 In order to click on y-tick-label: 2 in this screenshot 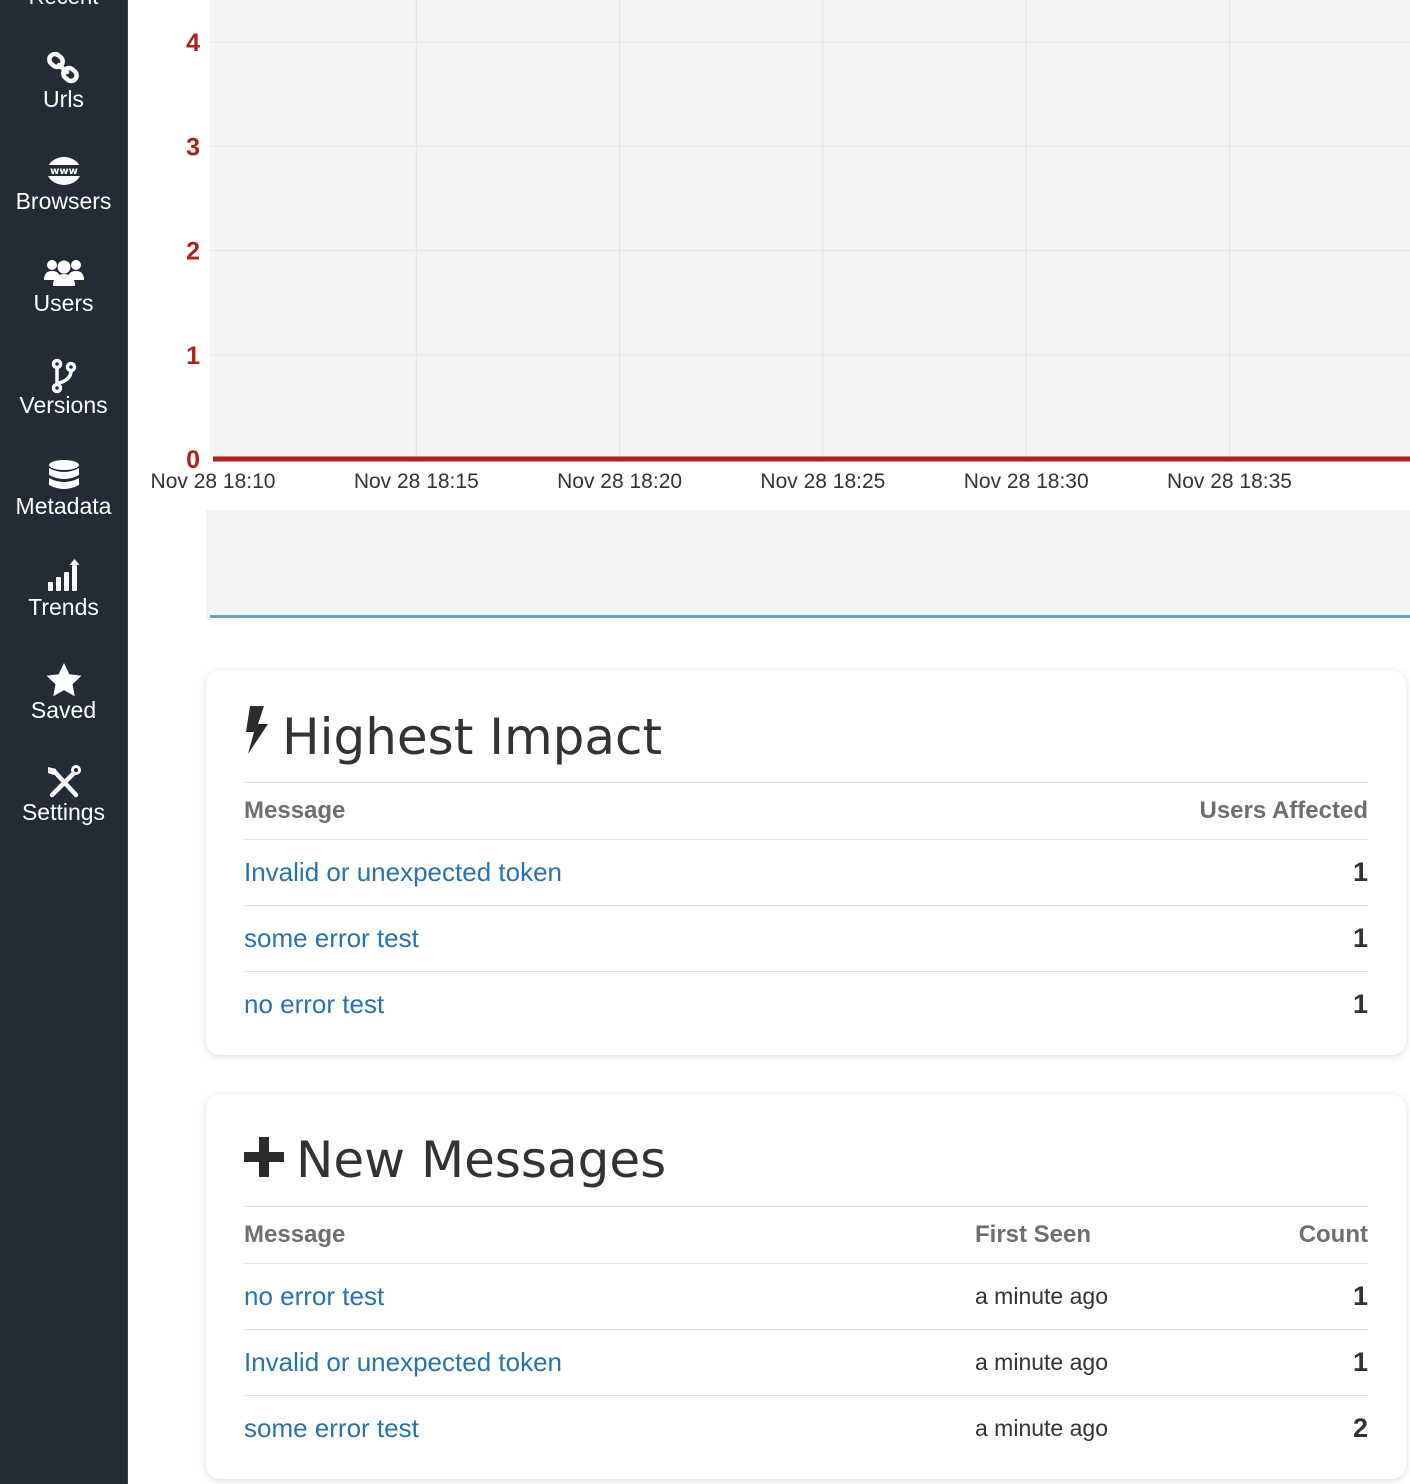, I will do `click(193, 252)`.